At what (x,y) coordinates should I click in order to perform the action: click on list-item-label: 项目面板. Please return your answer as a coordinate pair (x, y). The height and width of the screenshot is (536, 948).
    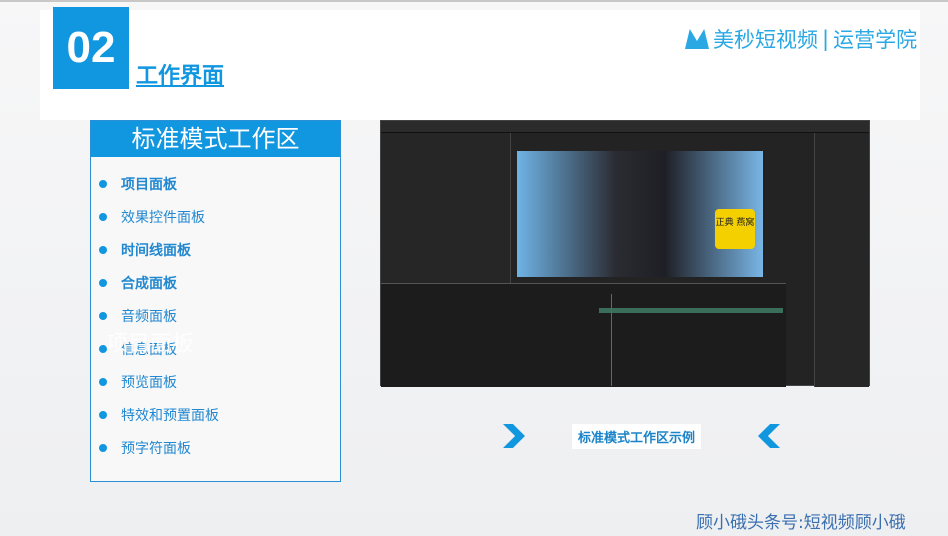
    Looking at the image, I should click on (149, 184).